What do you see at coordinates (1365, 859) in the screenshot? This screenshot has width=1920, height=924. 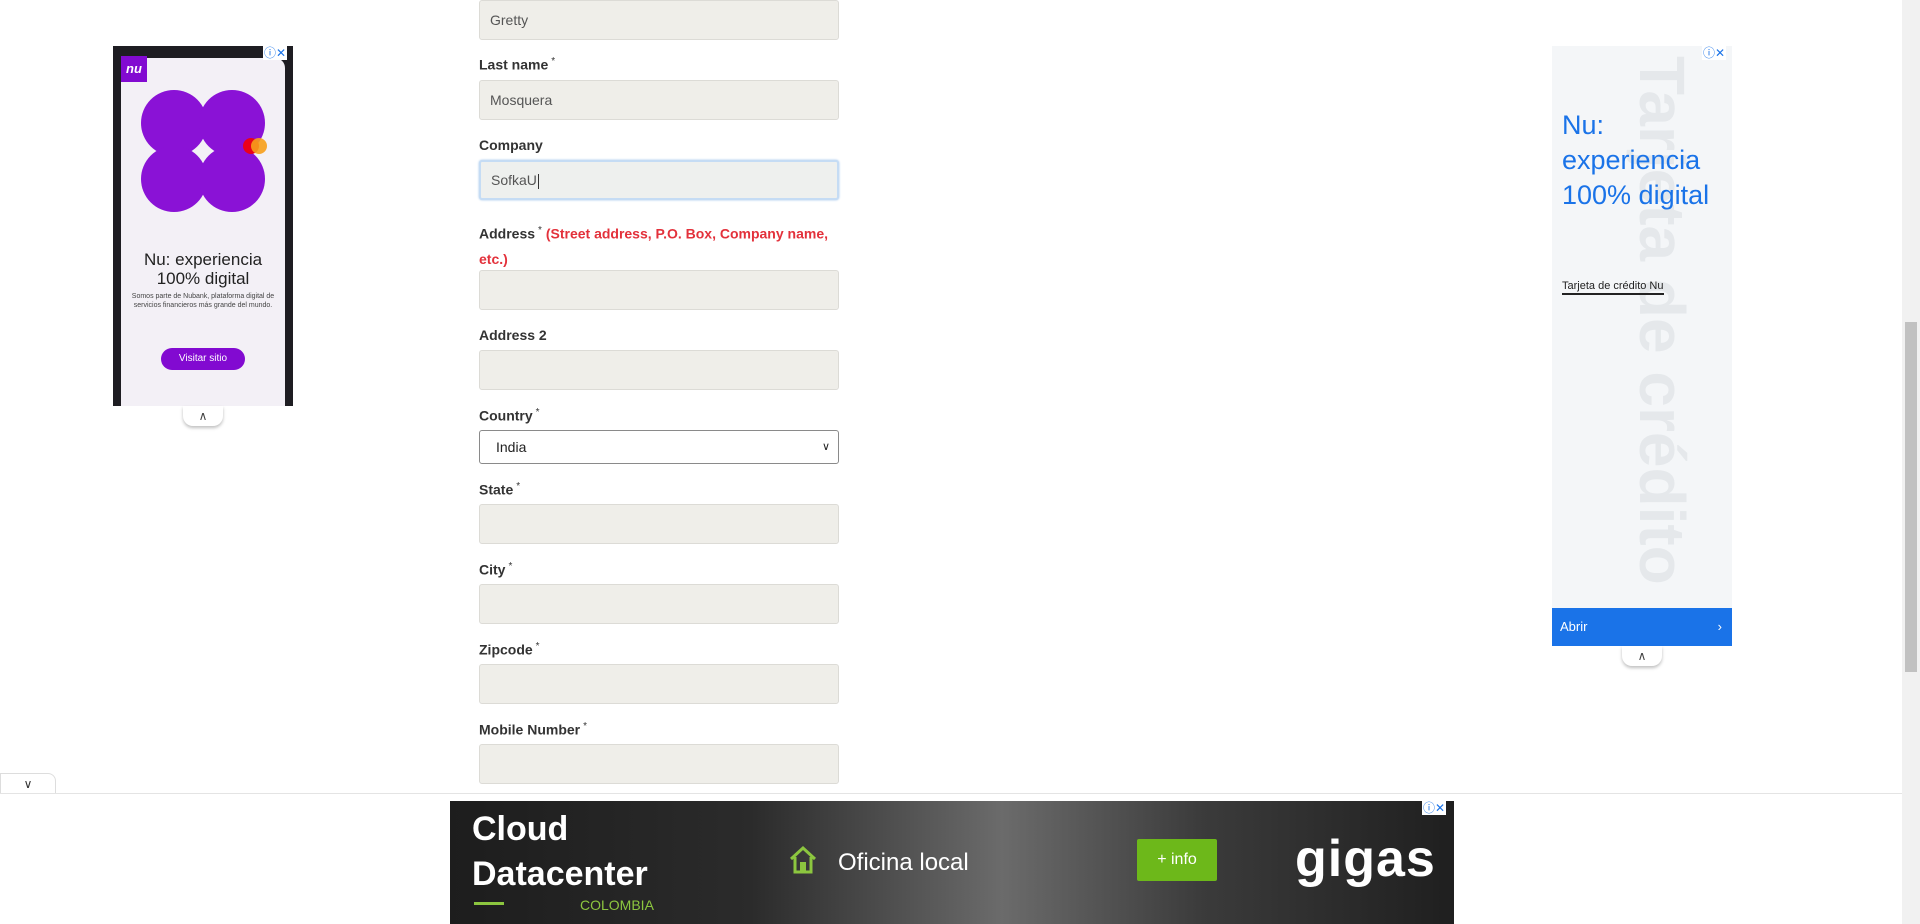 I see `gigas-logo: gigas` at bounding box center [1365, 859].